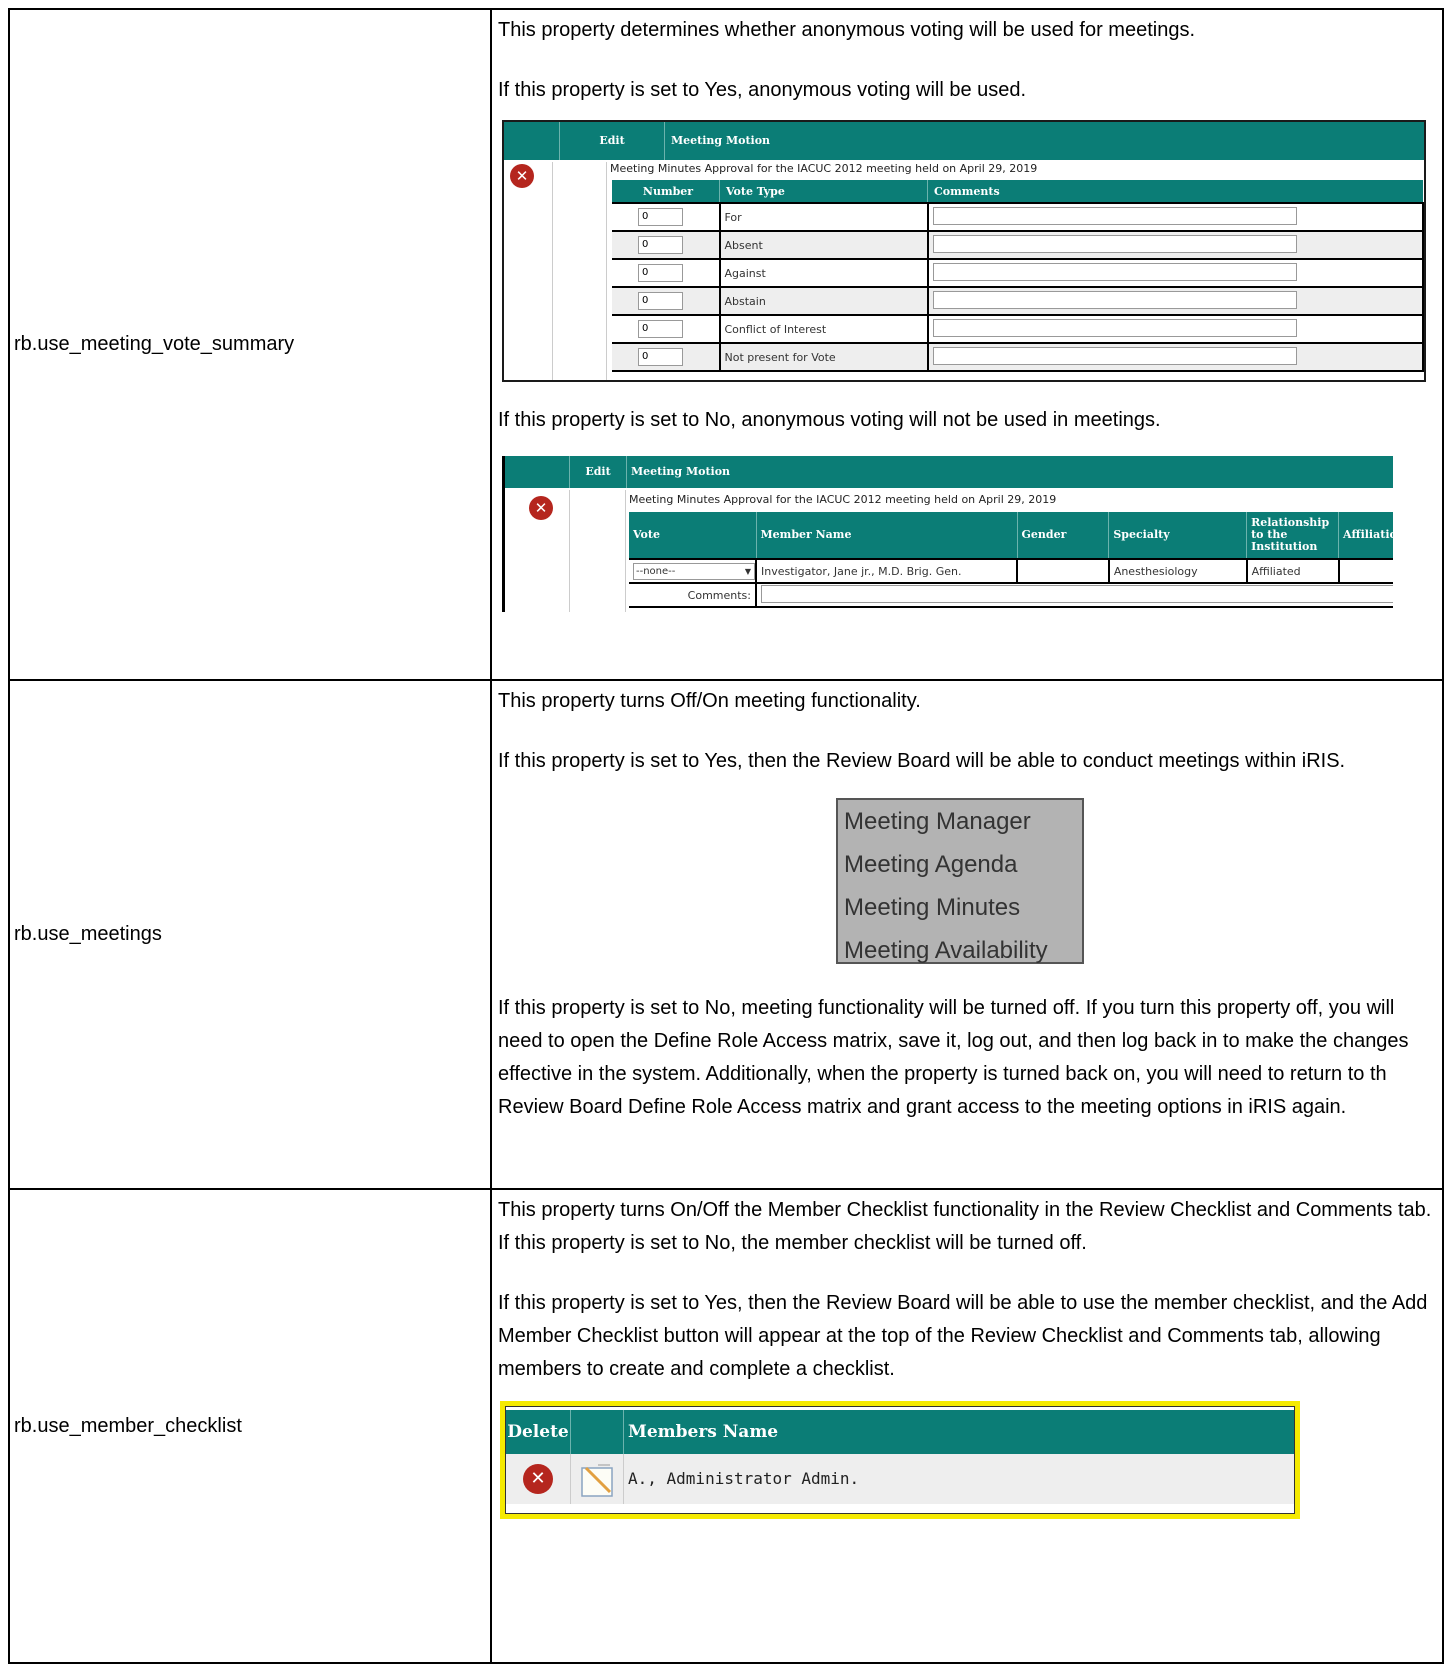 Image resolution: width=1452 pixels, height=1668 pixels. Describe the element at coordinates (694, 571) in the screenshot. I see `vote-select: --none-- ▼` at that location.